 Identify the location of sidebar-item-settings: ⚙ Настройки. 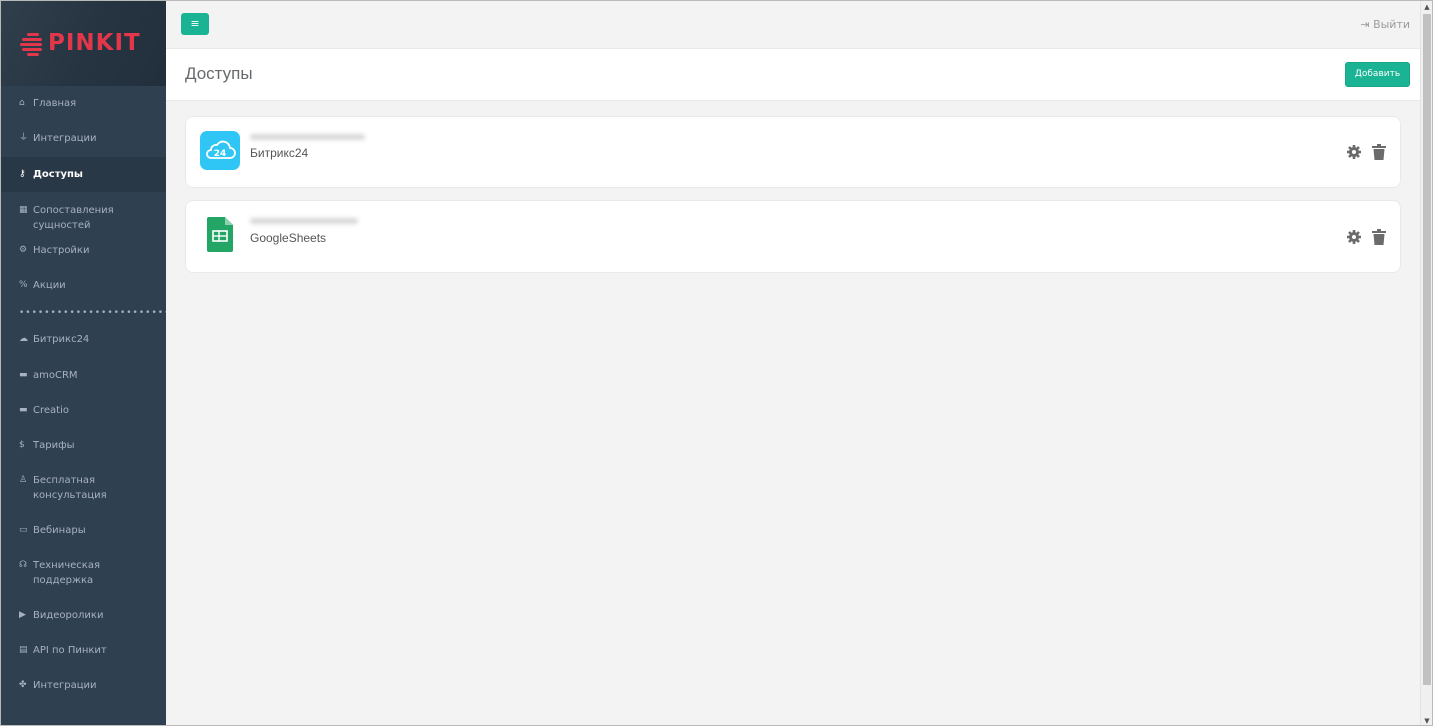
(83, 259).